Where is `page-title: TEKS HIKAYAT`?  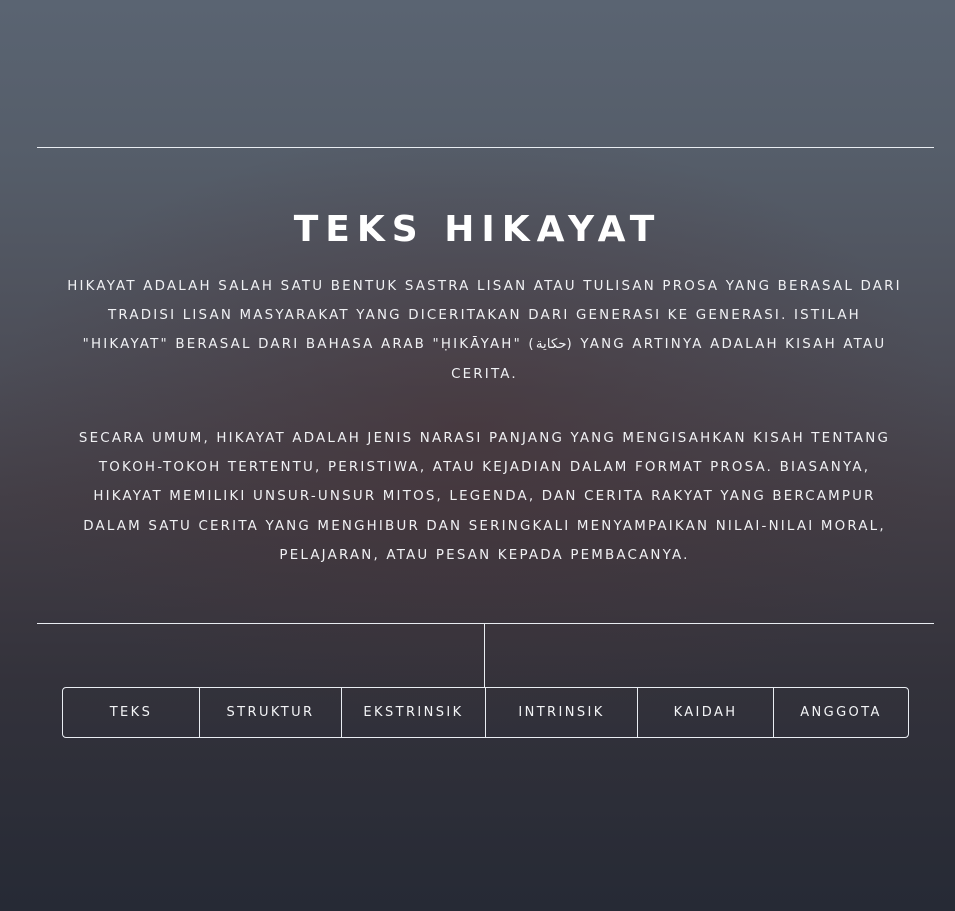 page-title: TEKS HIKAYAT is located at coordinates (477, 229).